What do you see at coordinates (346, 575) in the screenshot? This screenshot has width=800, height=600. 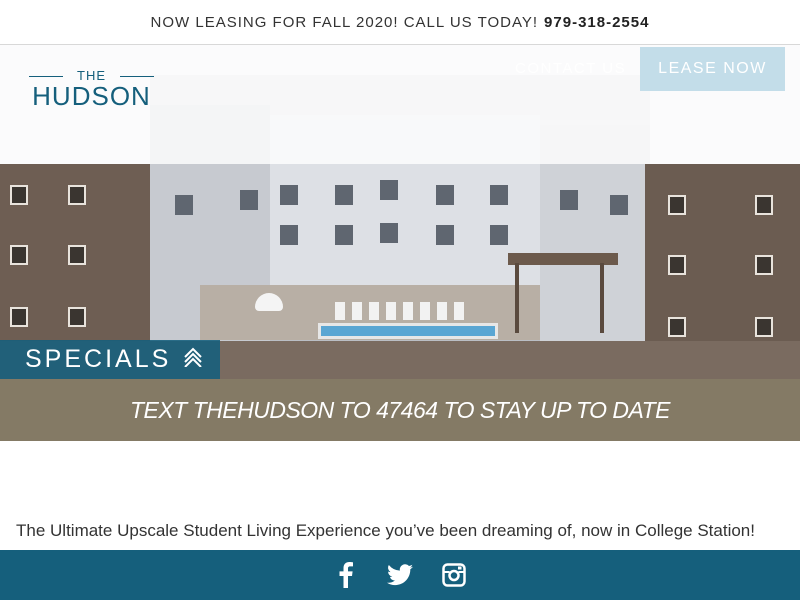 I see `facebook-icon` at bounding box center [346, 575].